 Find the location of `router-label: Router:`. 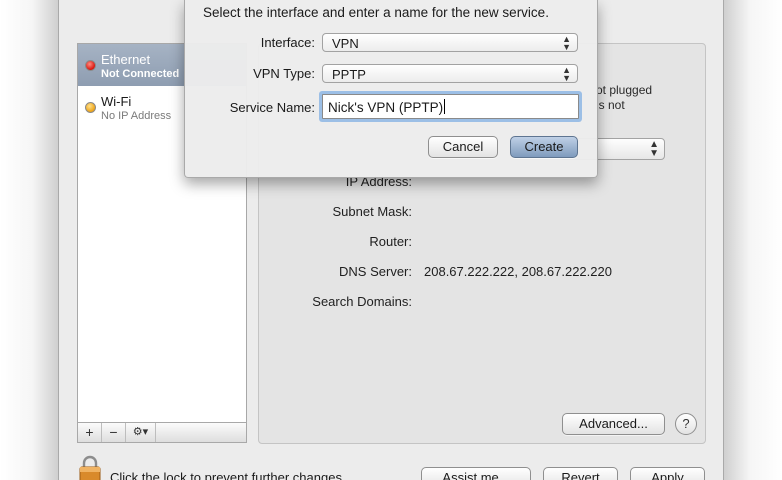

router-label: Router: is located at coordinates (390, 241).